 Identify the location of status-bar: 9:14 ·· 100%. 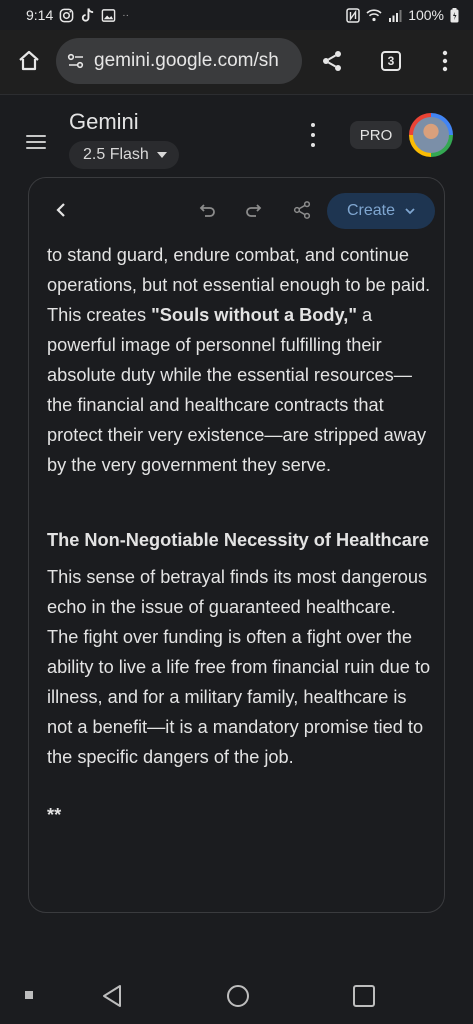
(236, 15).